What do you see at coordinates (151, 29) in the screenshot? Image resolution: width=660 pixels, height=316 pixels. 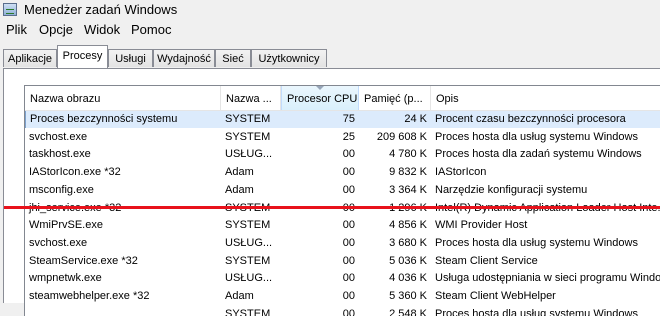 I see `menu-help: Pomoc` at bounding box center [151, 29].